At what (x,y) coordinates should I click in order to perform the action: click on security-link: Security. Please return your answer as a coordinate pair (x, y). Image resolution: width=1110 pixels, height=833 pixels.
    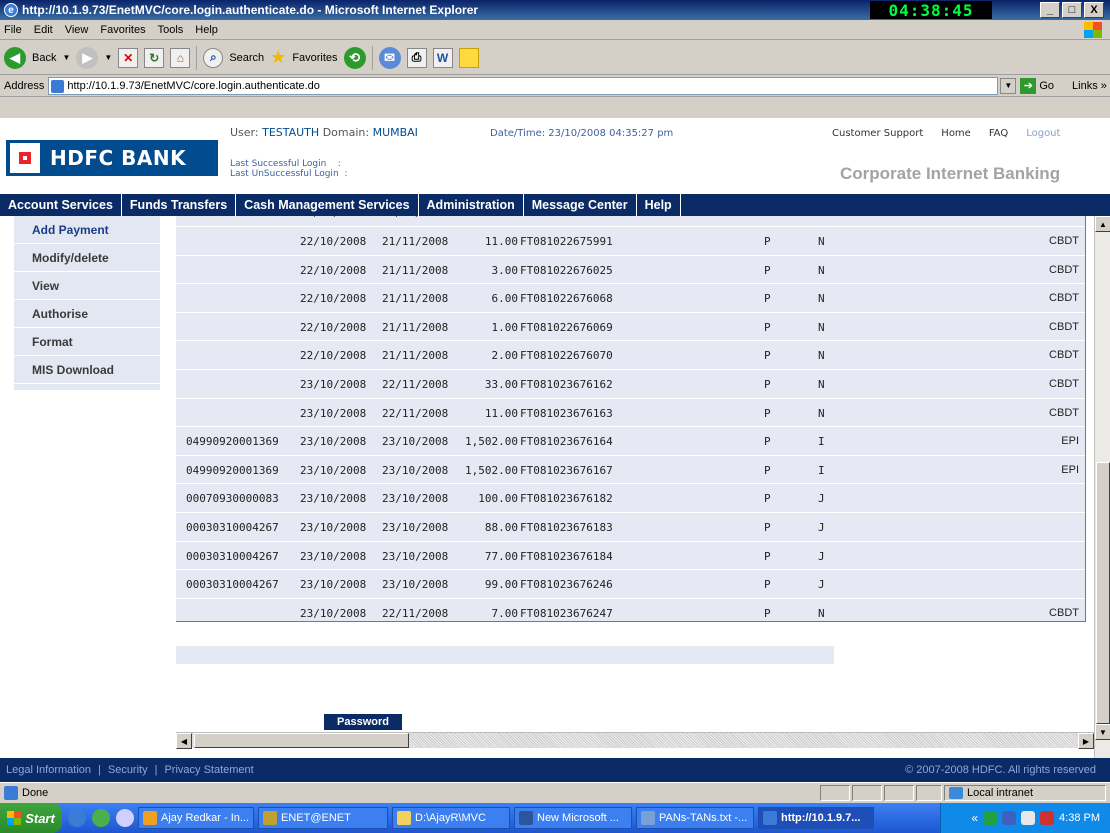
    Looking at the image, I should click on (128, 770).